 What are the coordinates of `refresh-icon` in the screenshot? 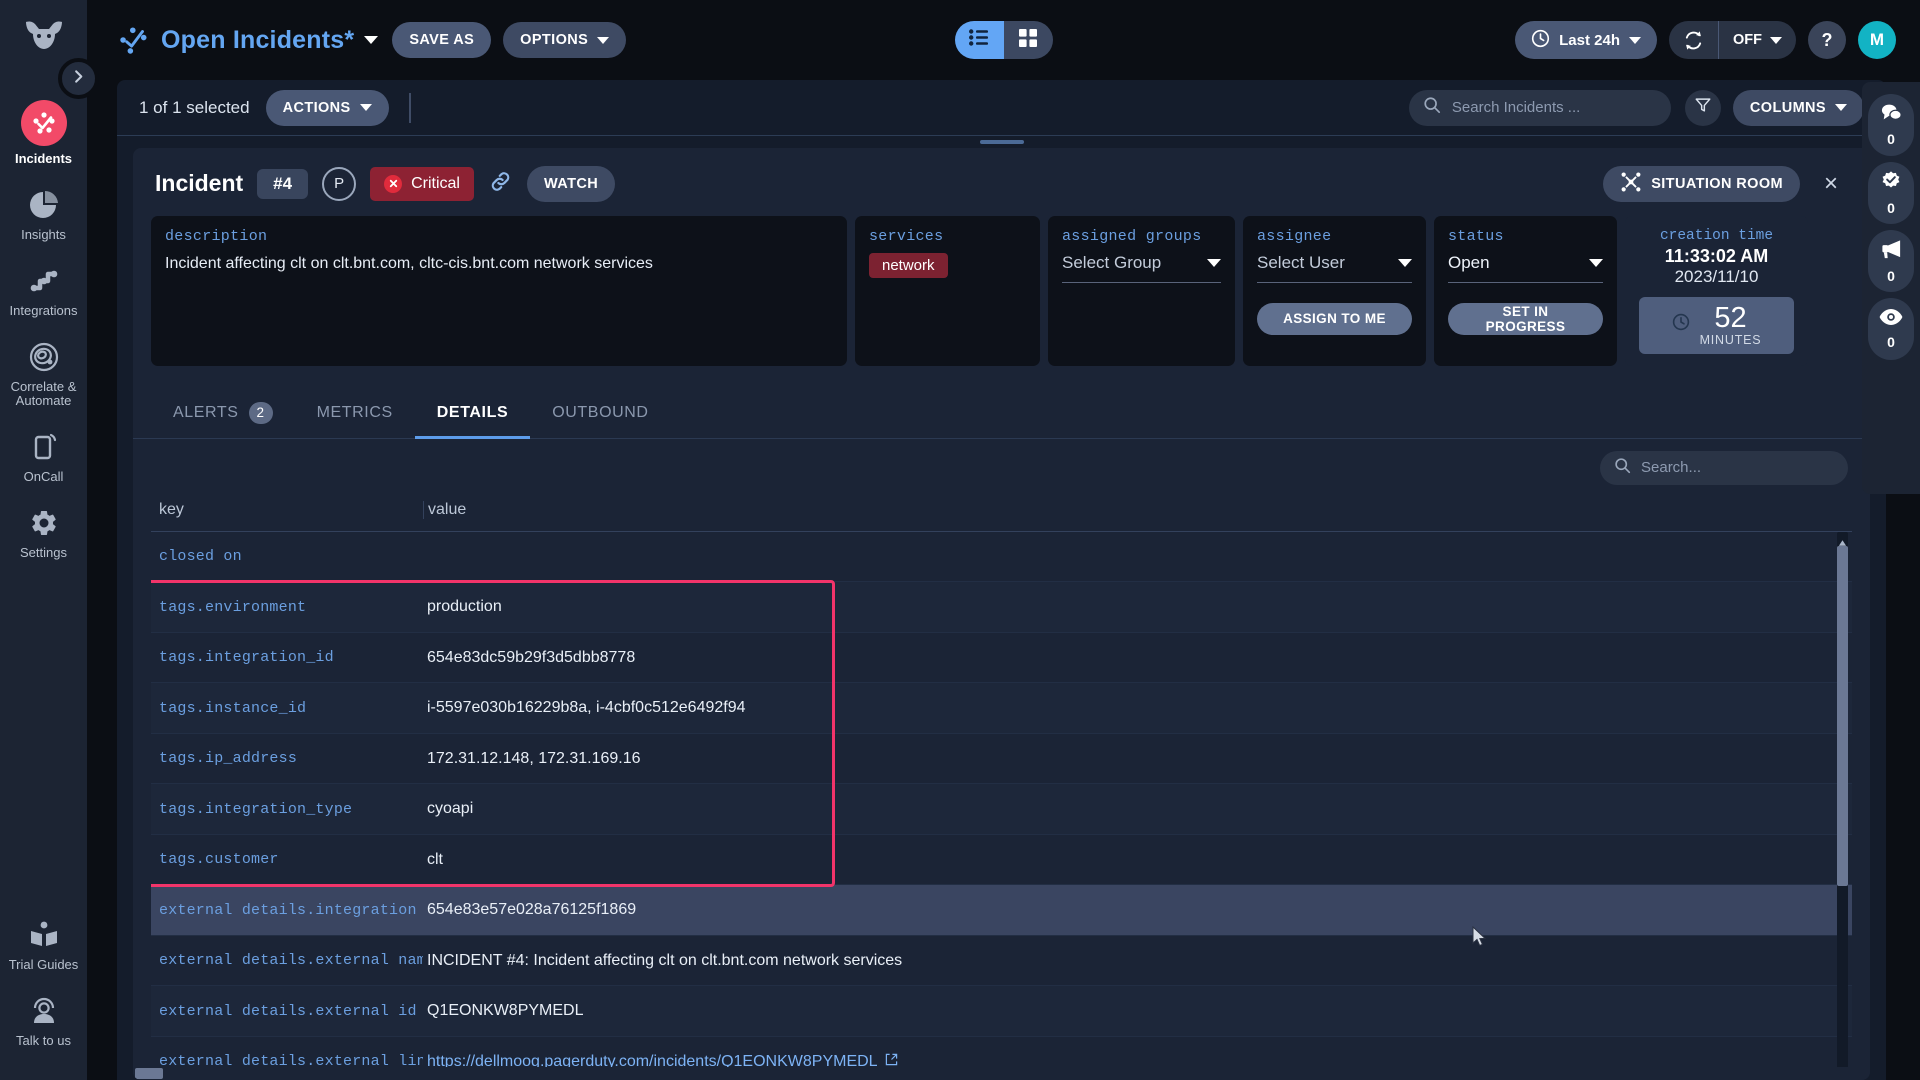 It's located at (1693, 40).